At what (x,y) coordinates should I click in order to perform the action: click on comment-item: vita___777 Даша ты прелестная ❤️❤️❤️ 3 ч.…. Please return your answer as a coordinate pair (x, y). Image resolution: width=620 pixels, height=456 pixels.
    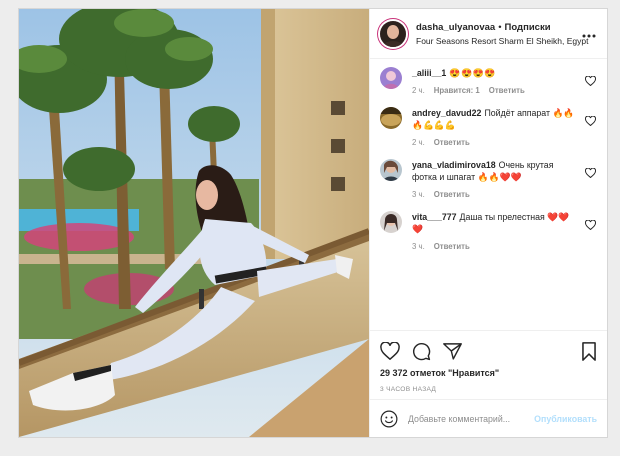
    Looking at the image, I should click on (488, 231).